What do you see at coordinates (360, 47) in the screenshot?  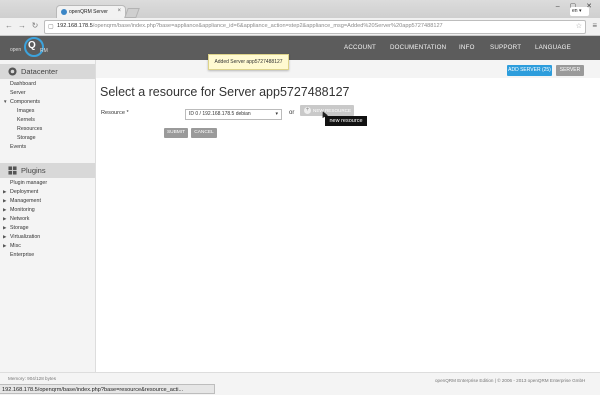 I see `nav-account: ACCOUNT` at bounding box center [360, 47].